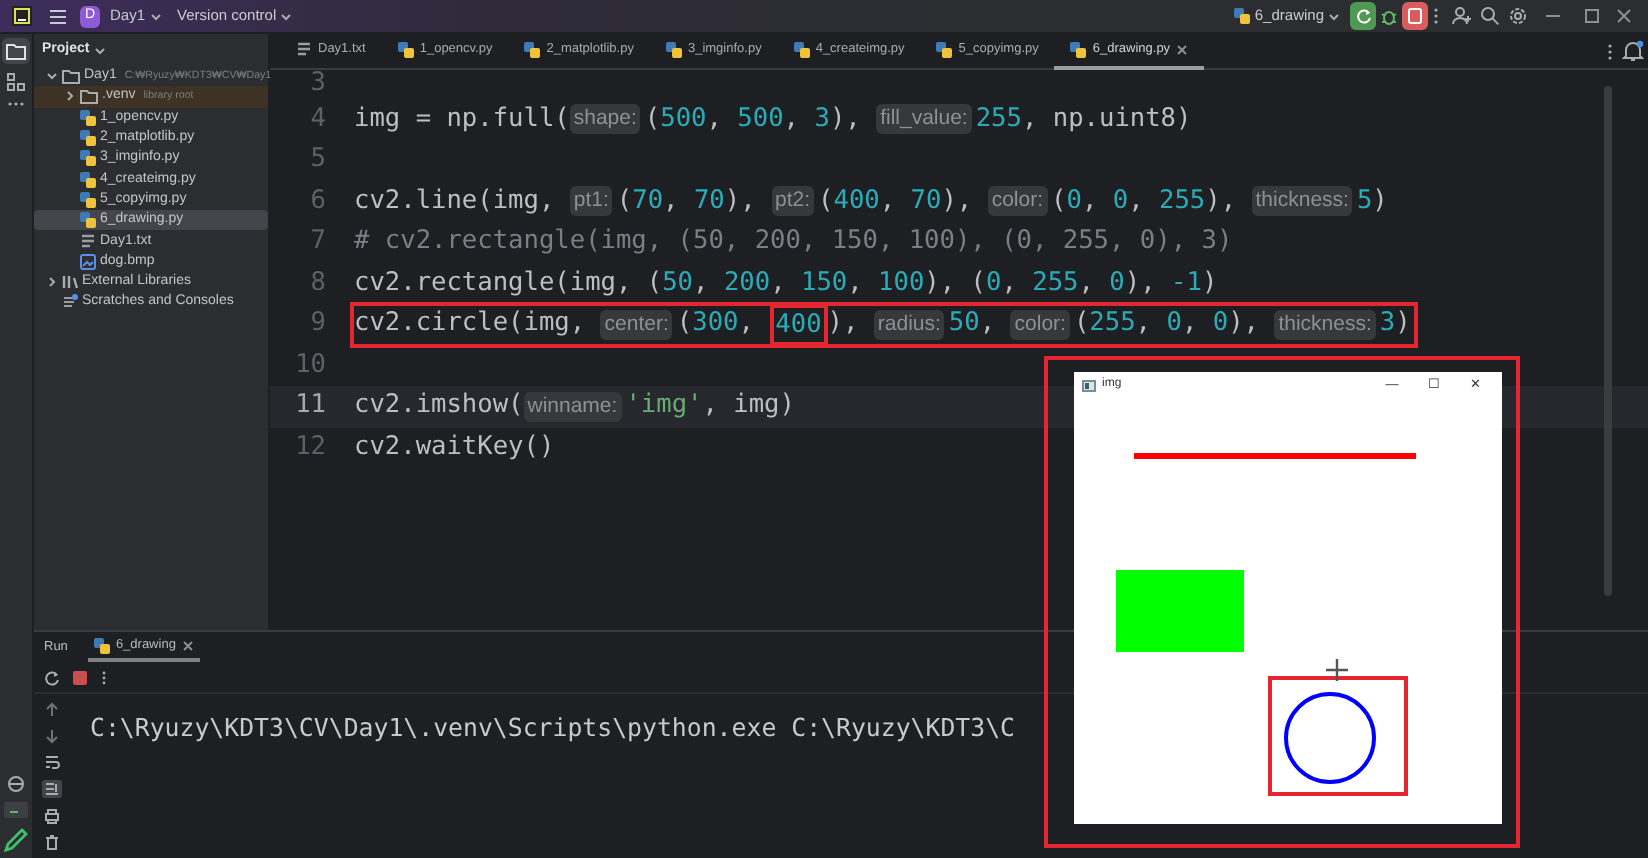 The width and height of the screenshot is (1648, 858). Describe the element at coordinates (318, 242) in the screenshot. I see `line-number: 7` at that location.